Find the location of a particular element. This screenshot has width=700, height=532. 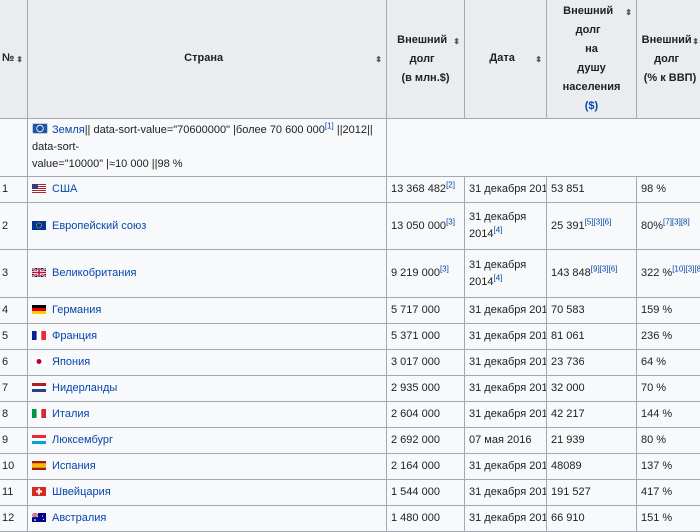

italy-flag-icon is located at coordinates (40, 412).